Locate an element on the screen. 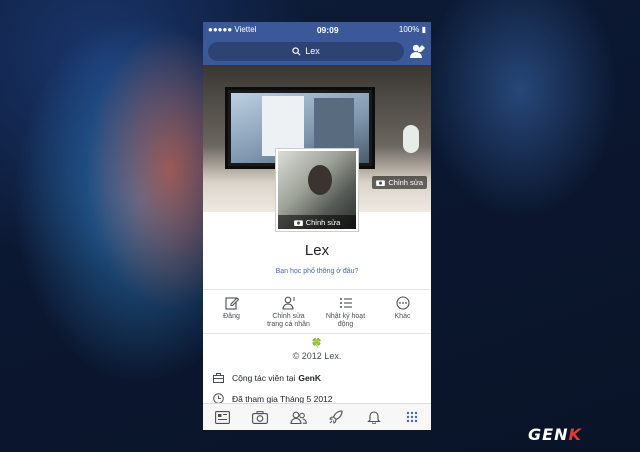 The width and height of the screenshot is (640, 452). news-feed-icon is located at coordinates (222, 417).